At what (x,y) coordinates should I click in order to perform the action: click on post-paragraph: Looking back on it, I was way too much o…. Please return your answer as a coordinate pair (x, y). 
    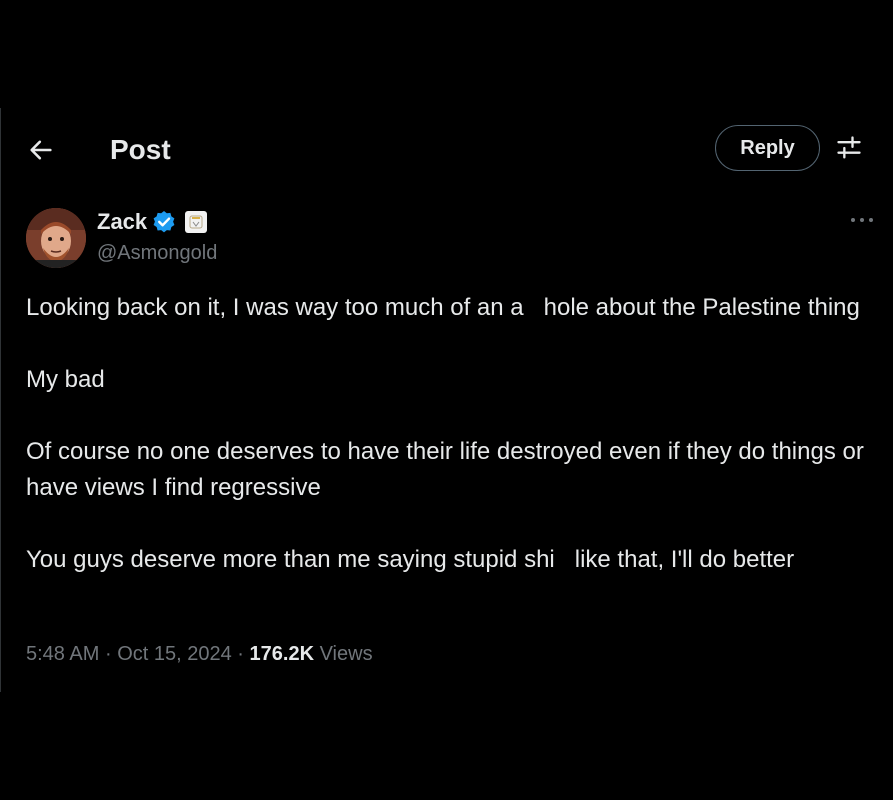
    Looking at the image, I should click on (443, 307).